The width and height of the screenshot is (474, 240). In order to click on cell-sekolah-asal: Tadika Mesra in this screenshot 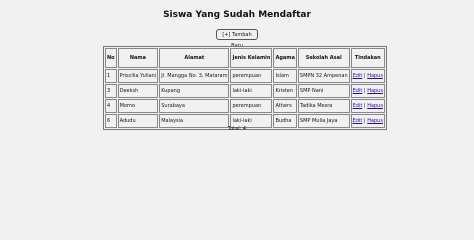, I will do `click(323, 106)`.